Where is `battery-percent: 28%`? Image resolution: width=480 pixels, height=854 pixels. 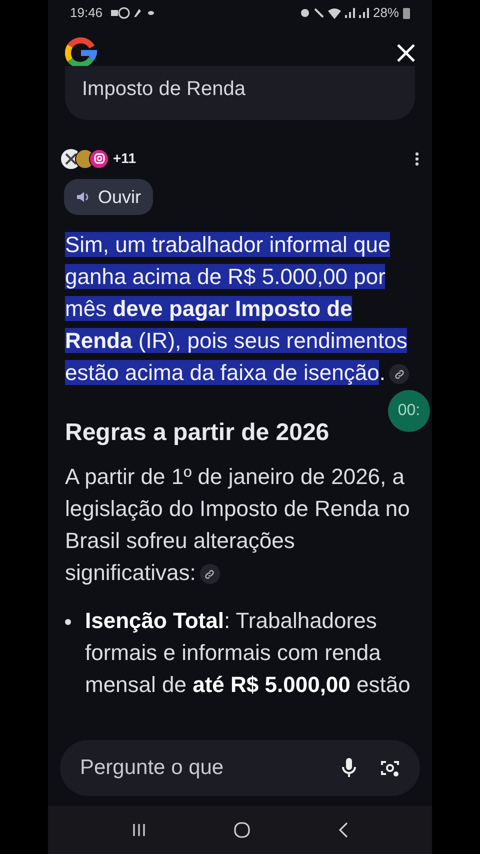 battery-percent: 28% is located at coordinates (385, 13).